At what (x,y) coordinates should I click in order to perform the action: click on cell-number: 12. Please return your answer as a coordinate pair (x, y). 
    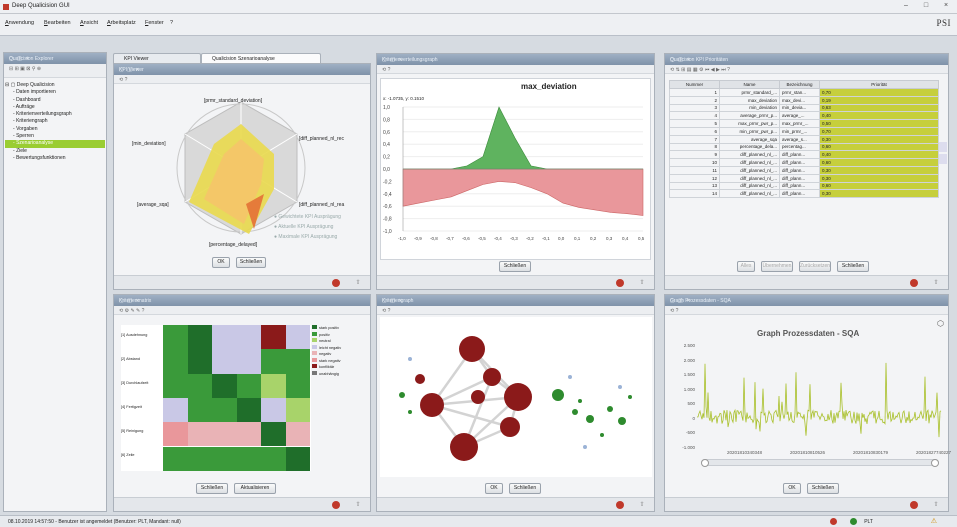
    Looking at the image, I should click on (694, 178).